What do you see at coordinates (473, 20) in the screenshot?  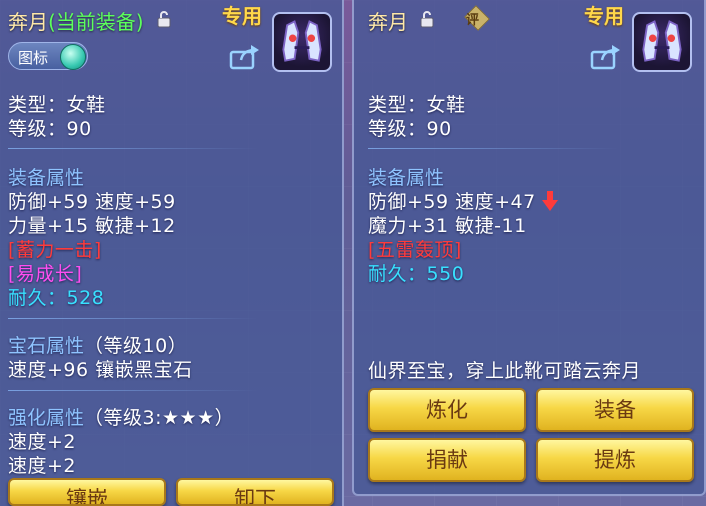 I see `review-badge-label: 评` at bounding box center [473, 20].